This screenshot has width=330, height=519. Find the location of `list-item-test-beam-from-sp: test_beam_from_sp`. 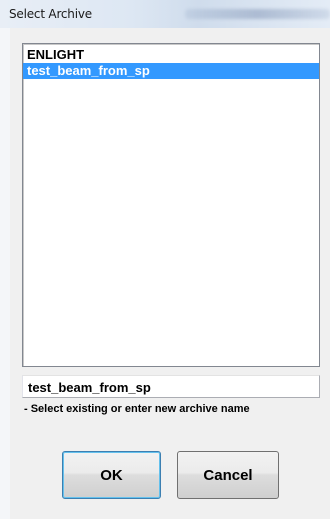

list-item-test-beam-from-sp: test_beam_from_sp is located at coordinates (171, 71).